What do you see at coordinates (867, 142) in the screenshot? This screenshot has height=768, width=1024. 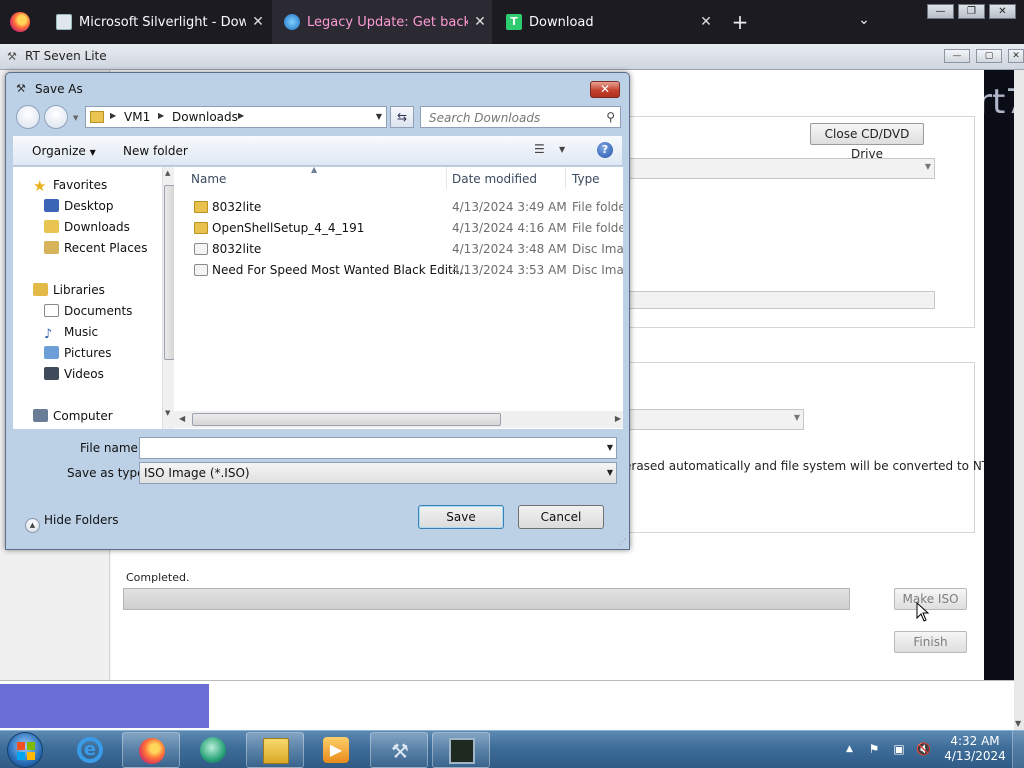 I see `close-cd-drive-button: Close CD/DVD Drive` at bounding box center [867, 142].